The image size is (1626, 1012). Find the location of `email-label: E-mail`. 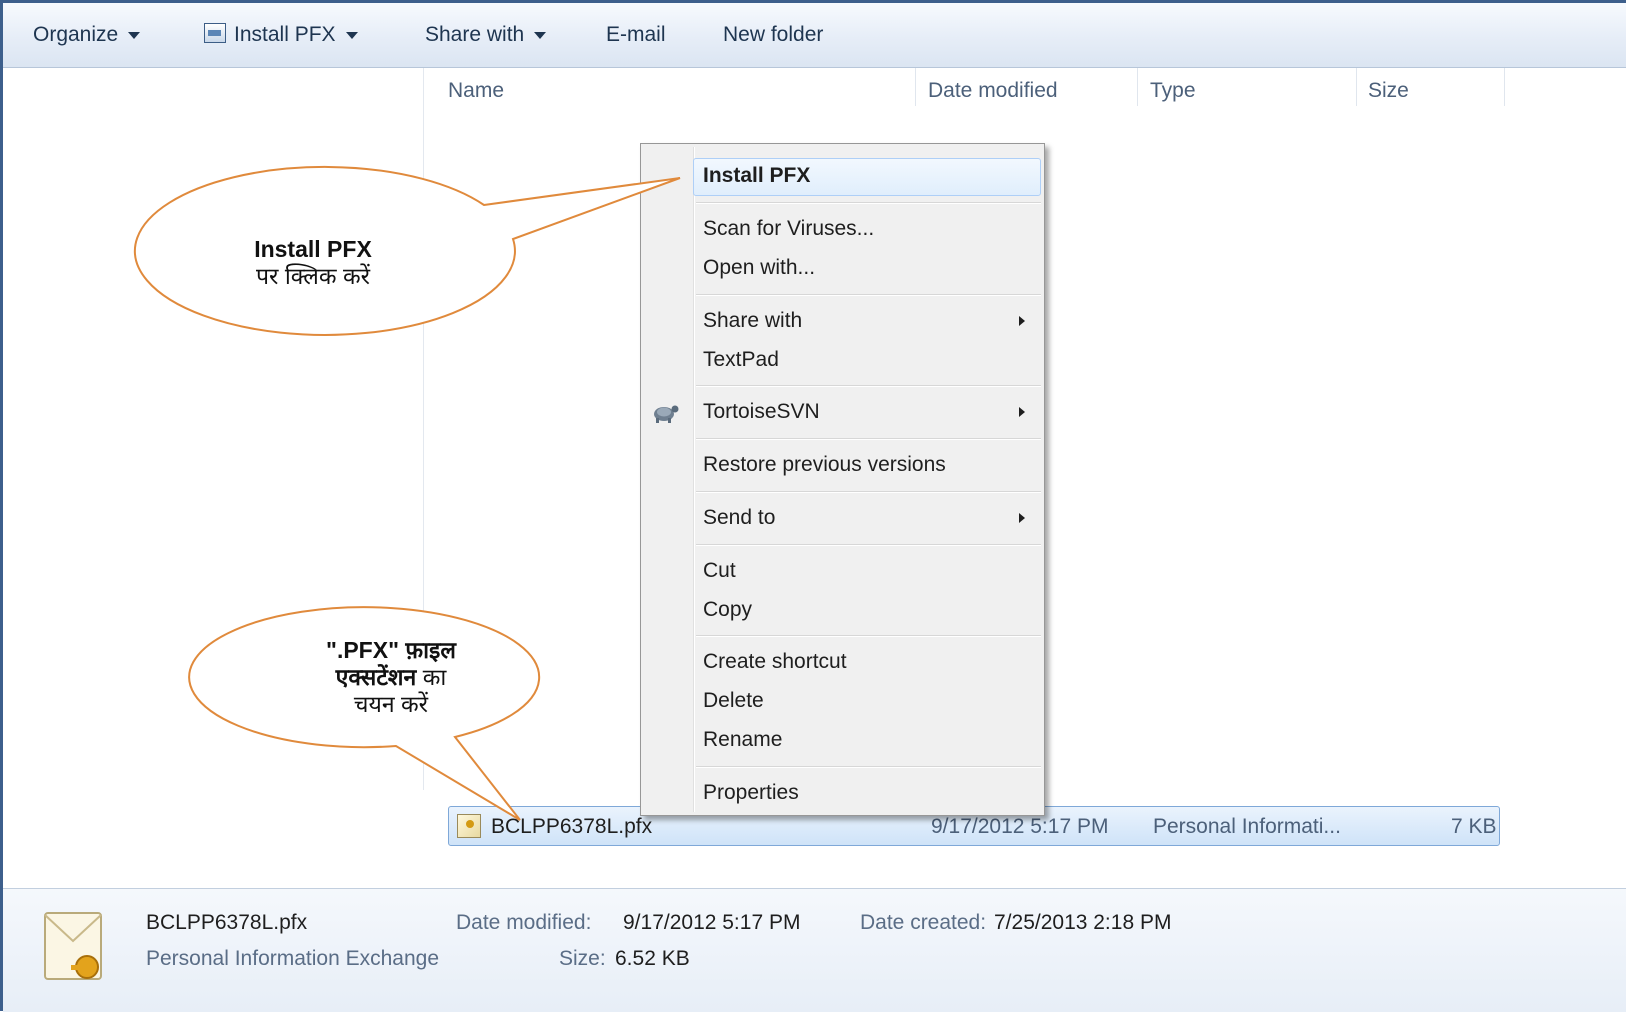

email-label: E-mail is located at coordinates (636, 34).